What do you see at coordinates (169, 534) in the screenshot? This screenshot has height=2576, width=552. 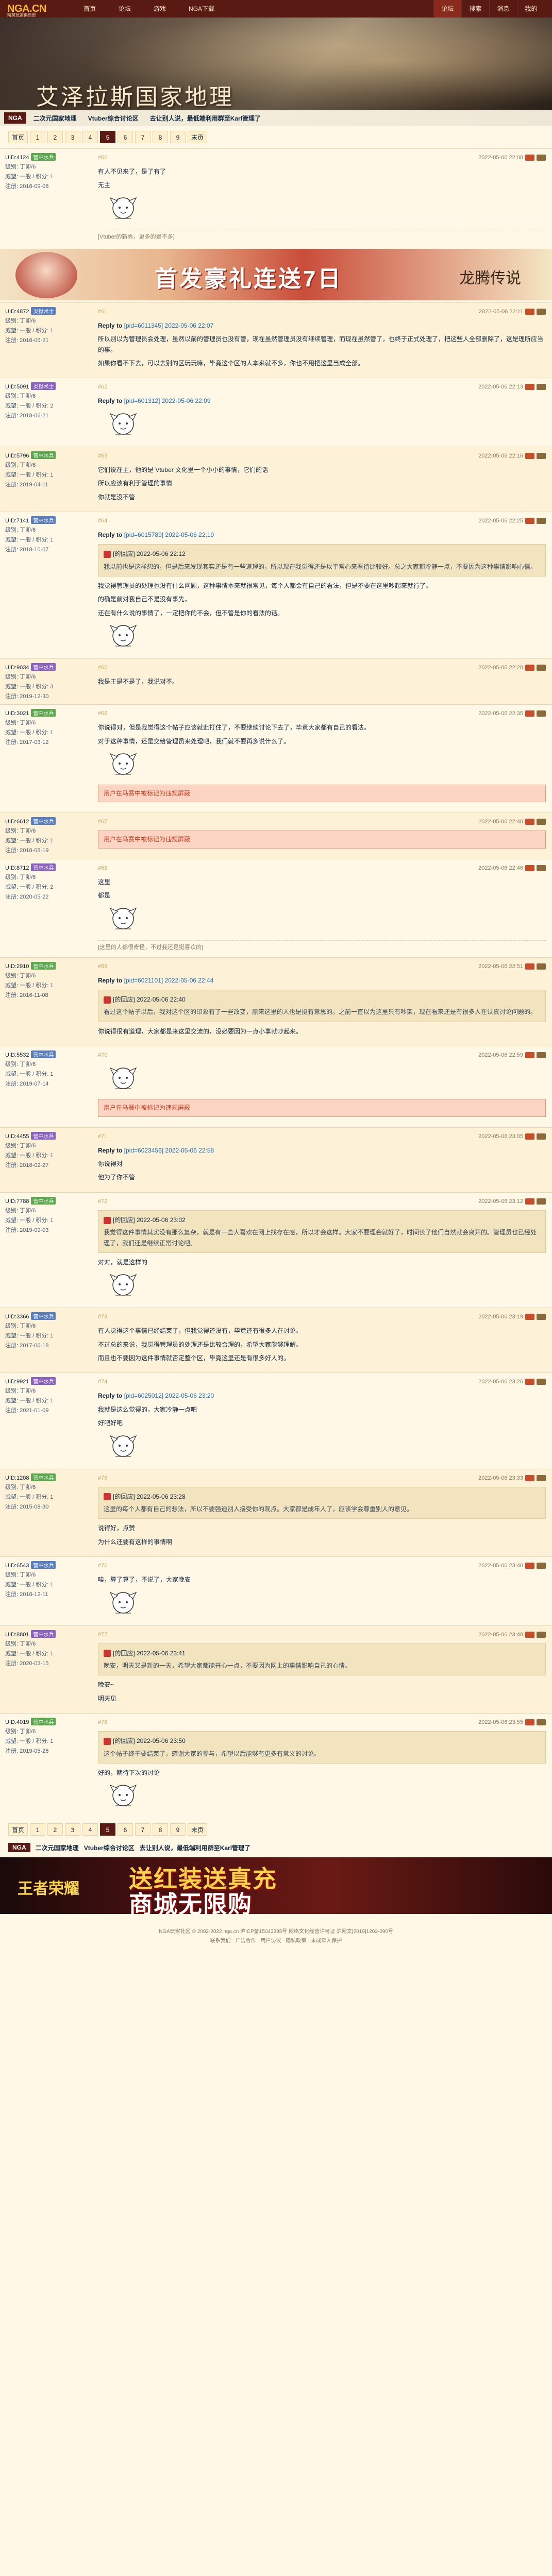 I see `reply-target-link: [pid=6015789] 2022-05-06 22:19` at bounding box center [169, 534].